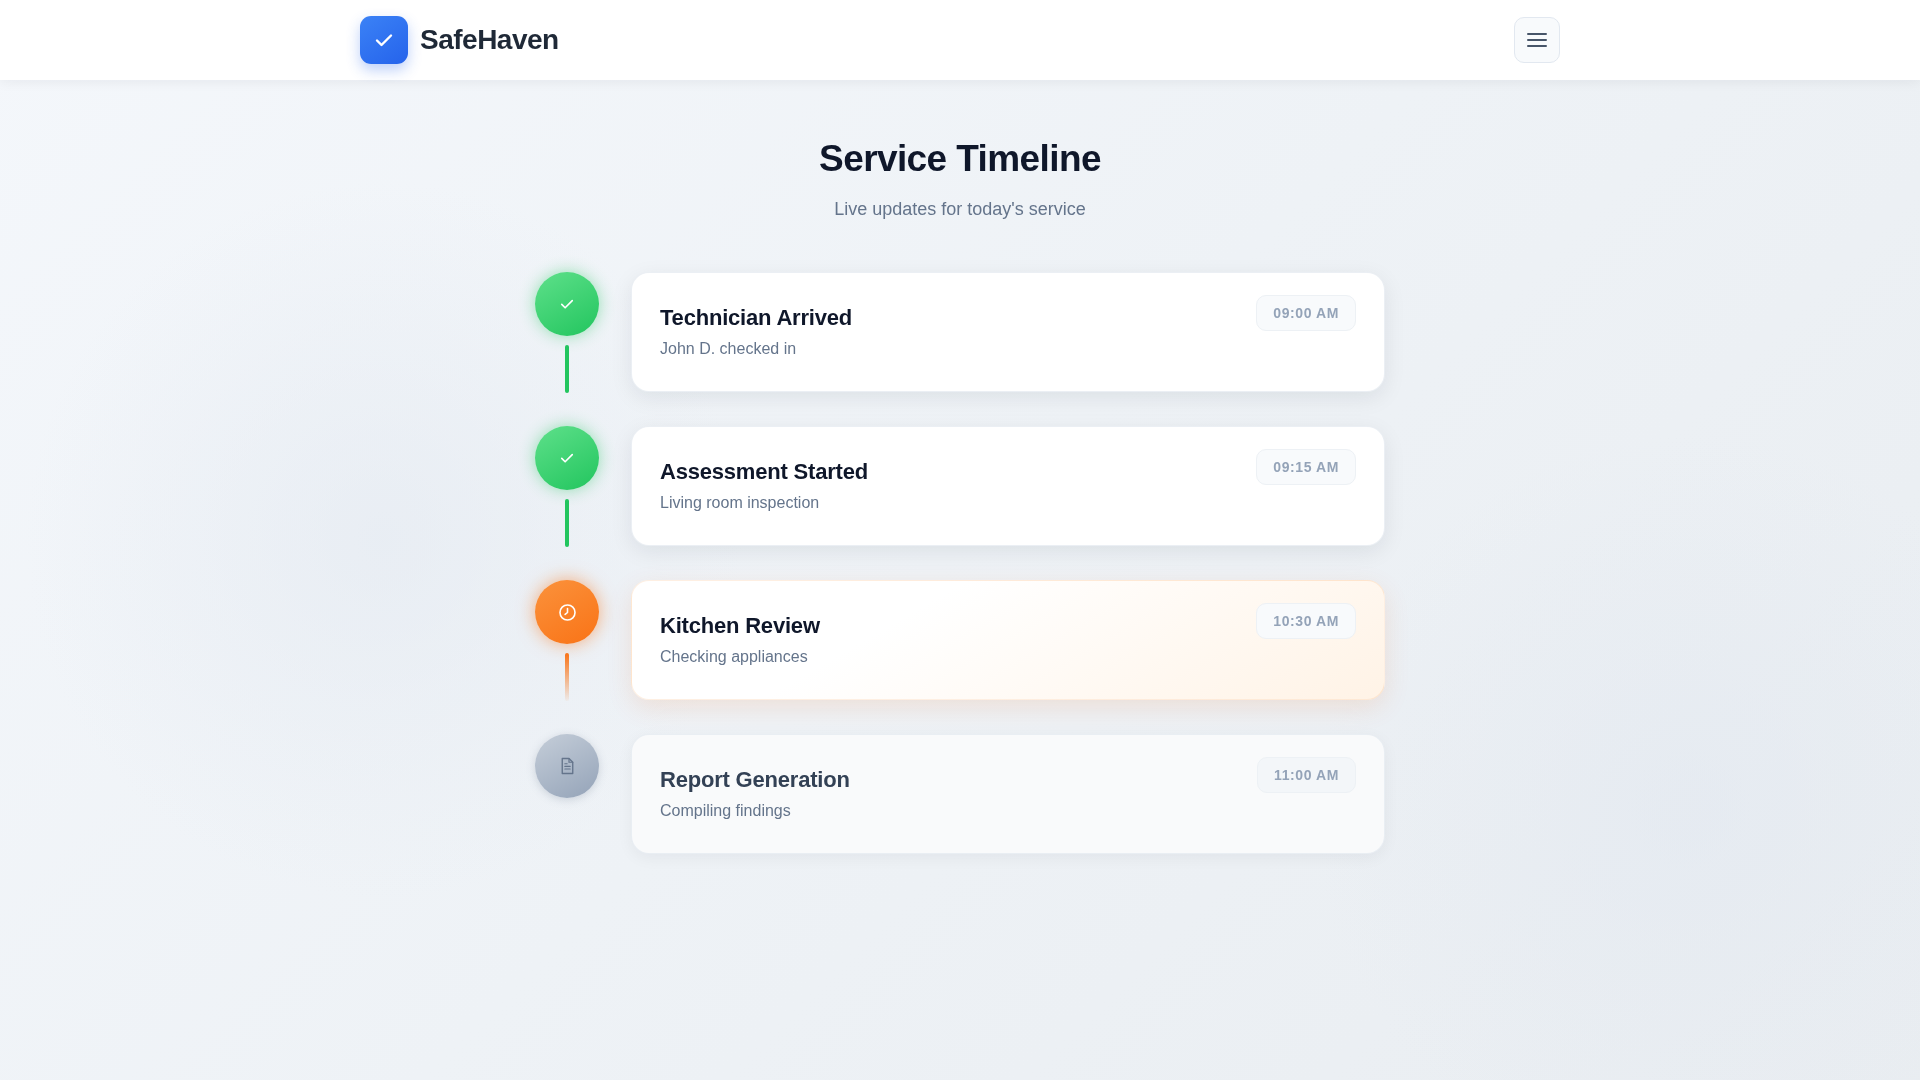 This screenshot has width=1920, height=1080. Describe the element at coordinates (489, 40) in the screenshot. I see `brand-name: SafeHaven` at that location.